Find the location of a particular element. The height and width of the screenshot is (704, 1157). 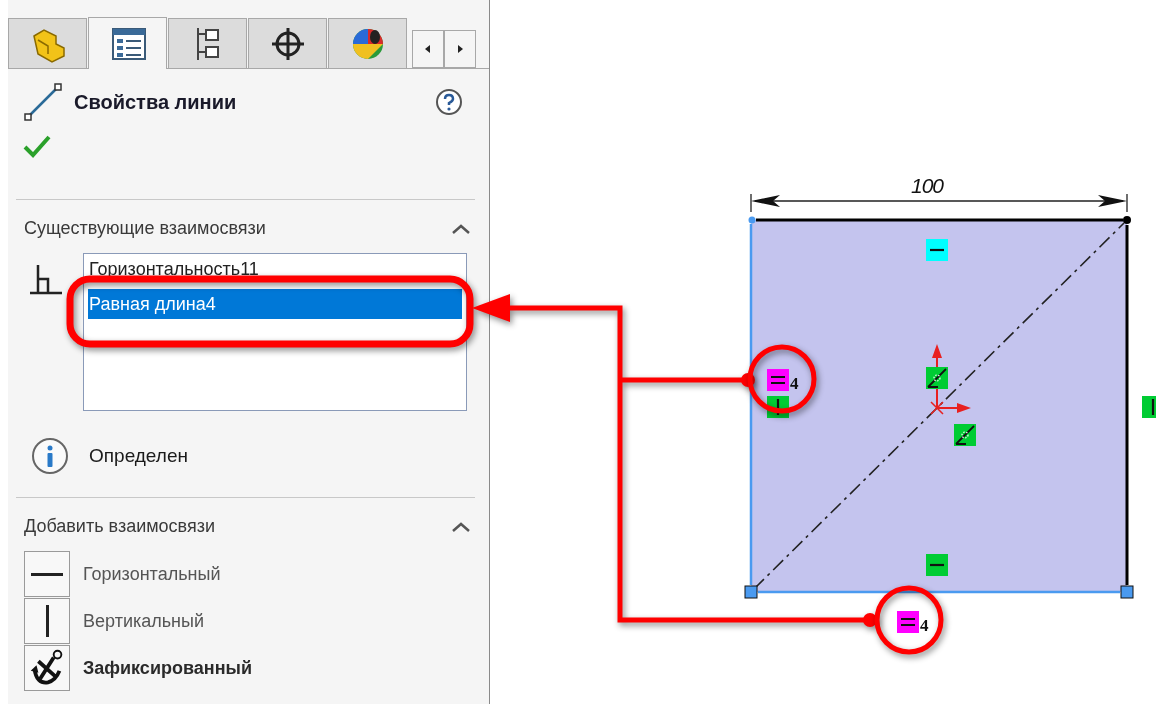

fix-relation-button is located at coordinates (47, 668).